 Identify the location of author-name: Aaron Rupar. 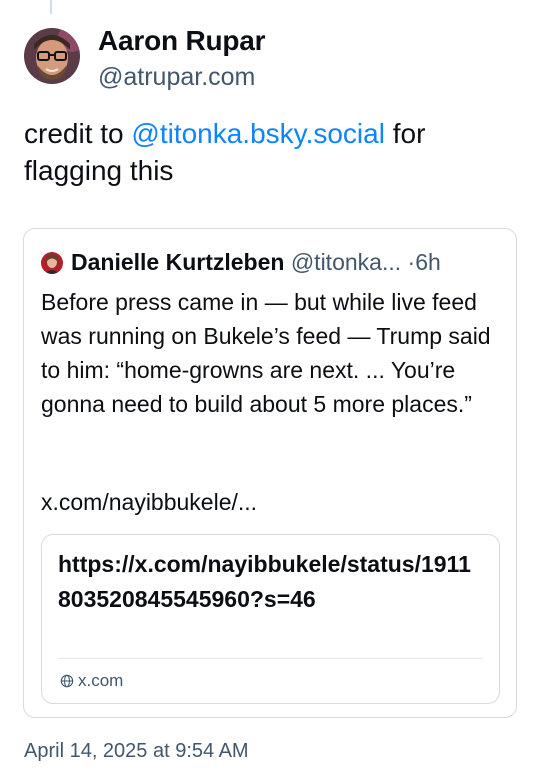
(182, 41).